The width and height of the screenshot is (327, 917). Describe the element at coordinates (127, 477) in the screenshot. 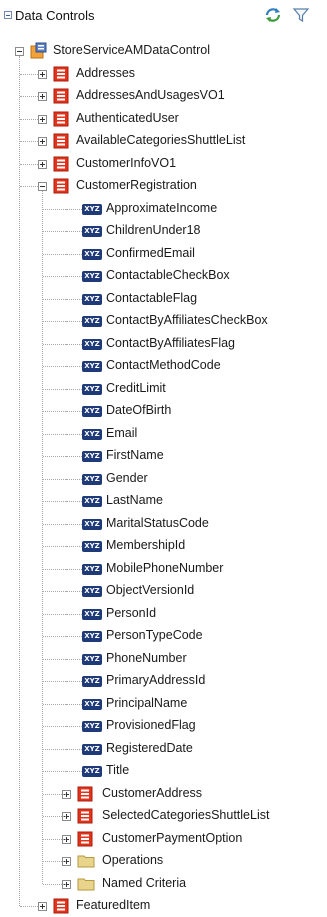

I see `tree-node-label: Gender` at that location.